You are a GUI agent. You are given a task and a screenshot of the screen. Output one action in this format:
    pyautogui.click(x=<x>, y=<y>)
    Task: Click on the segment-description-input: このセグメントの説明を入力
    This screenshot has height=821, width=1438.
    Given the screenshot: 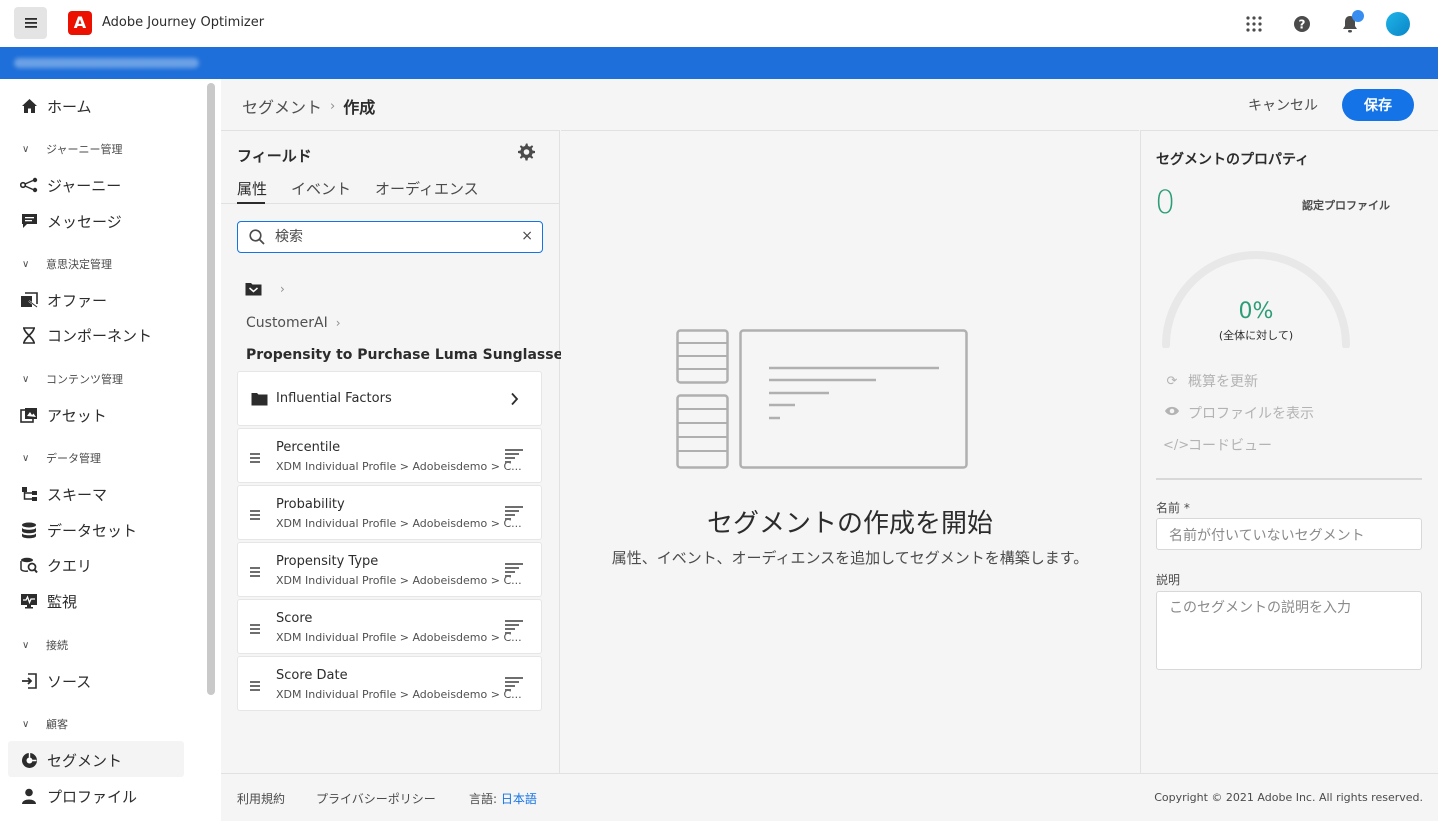 What is the action you would take?
    pyautogui.click(x=1289, y=630)
    